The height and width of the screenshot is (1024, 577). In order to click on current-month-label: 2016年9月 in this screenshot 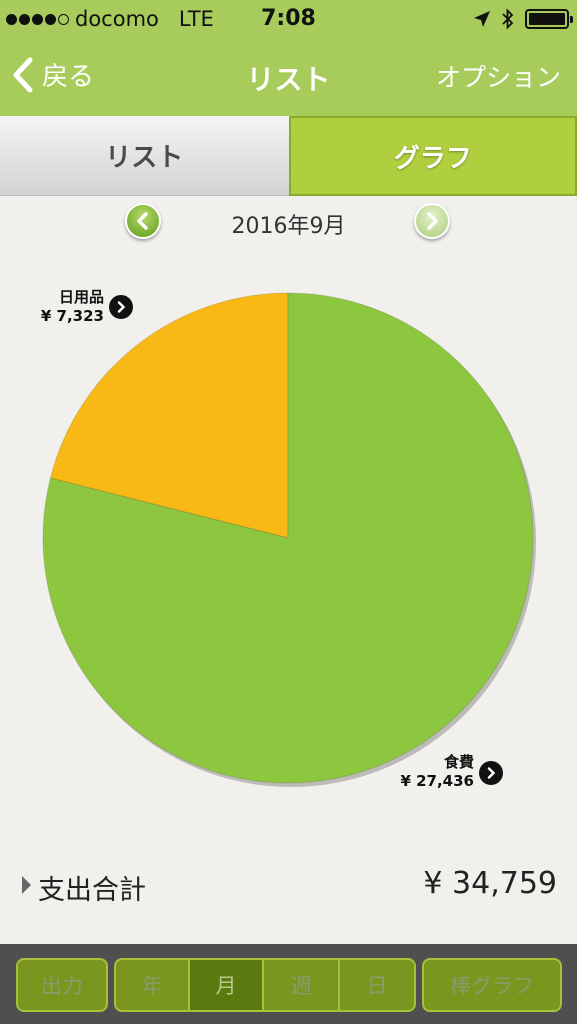, I will do `click(288, 226)`.